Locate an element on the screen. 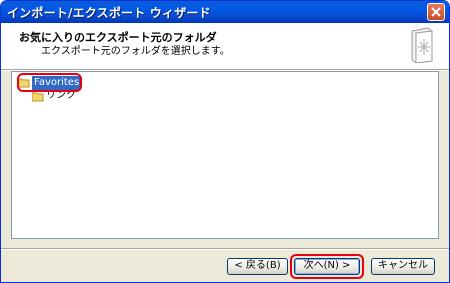 This screenshot has height=283, width=450. highlight-ring-favorites is located at coordinates (49, 82).